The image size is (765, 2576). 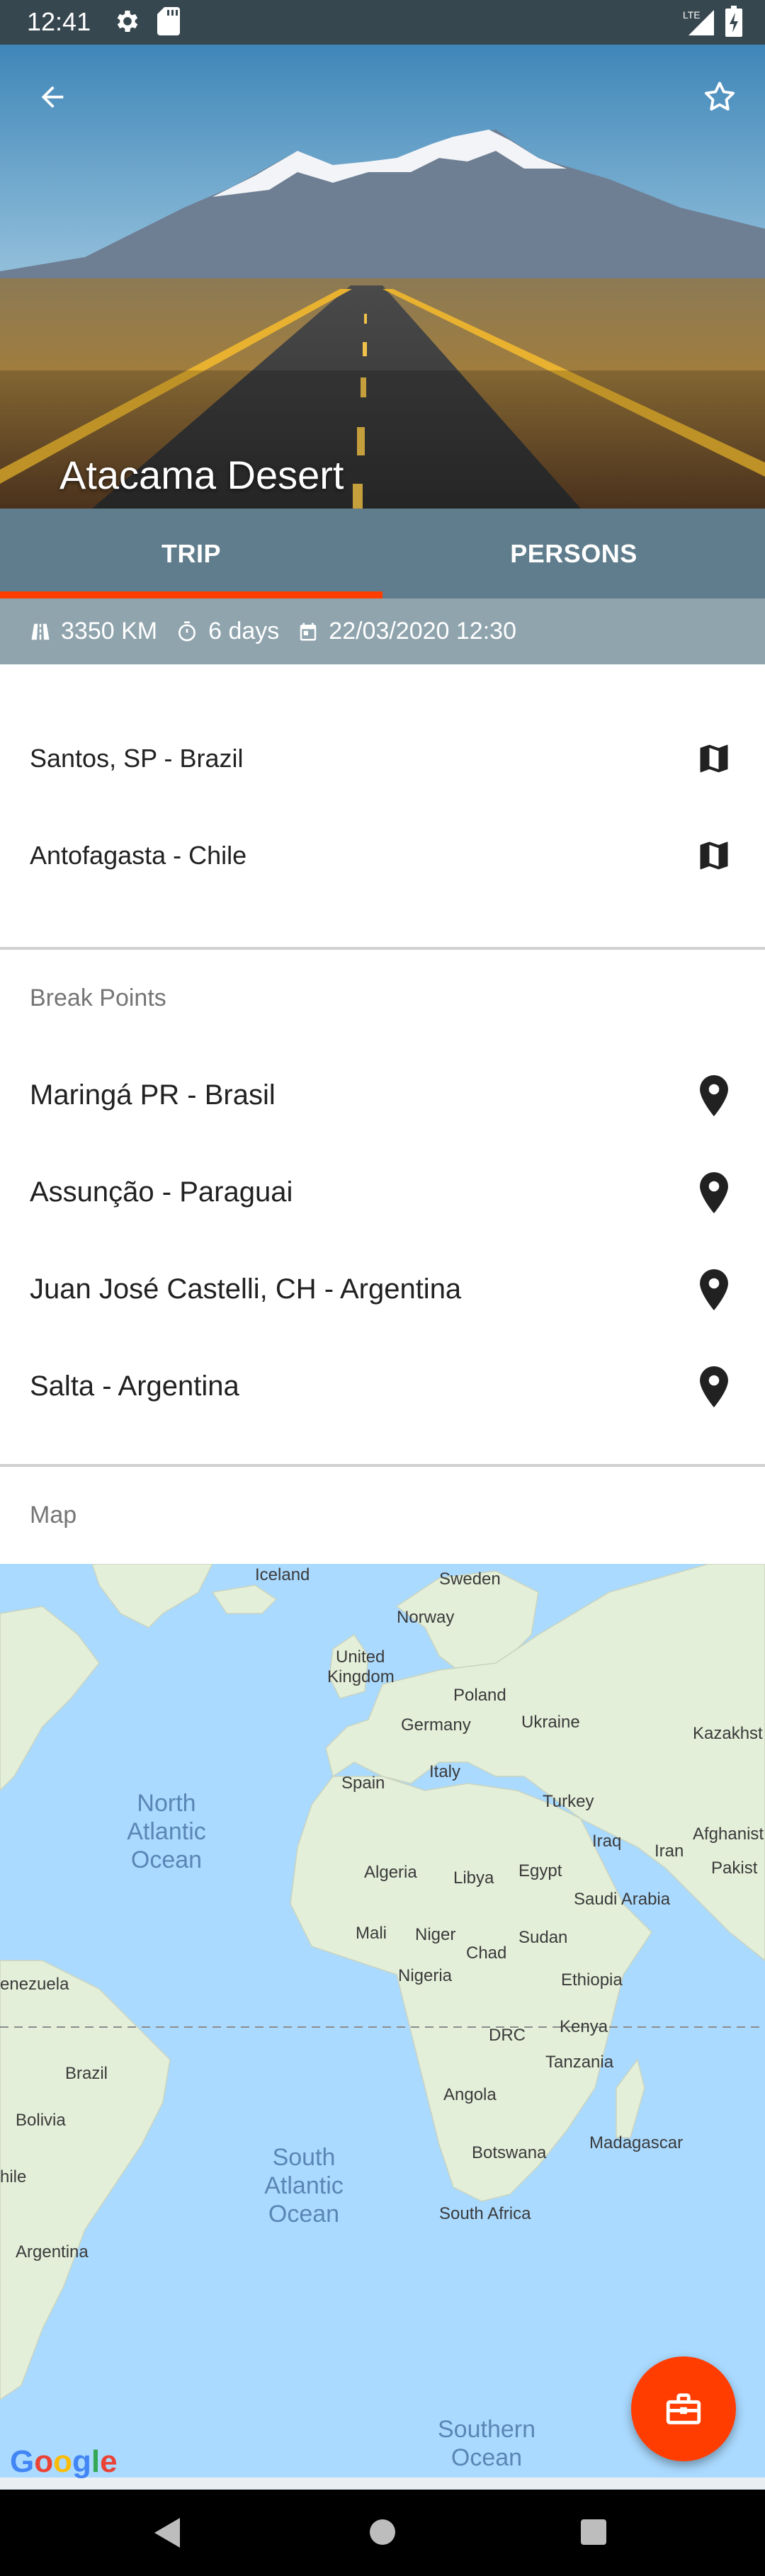 I want to click on ocean-label-southern: Southern Ocean, so click(x=487, y=2443).